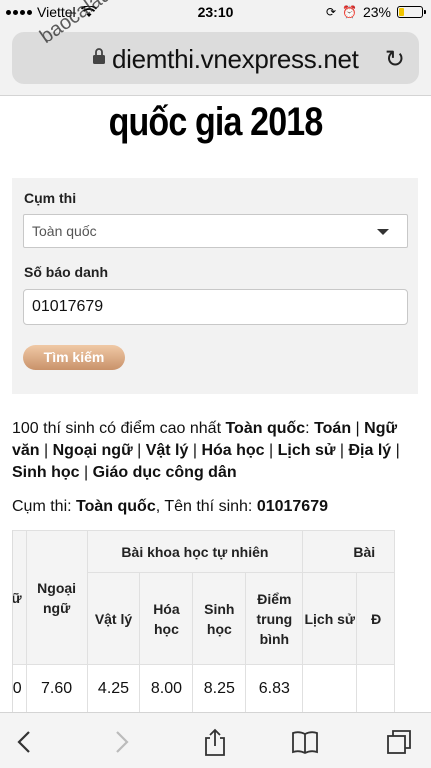 The width and height of the screenshot is (431, 768). What do you see at coordinates (119, 428) in the screenshot?
I see `top-prefix: 100 thí sinh có điểm cao nhất` at bounding box center [119, 428].